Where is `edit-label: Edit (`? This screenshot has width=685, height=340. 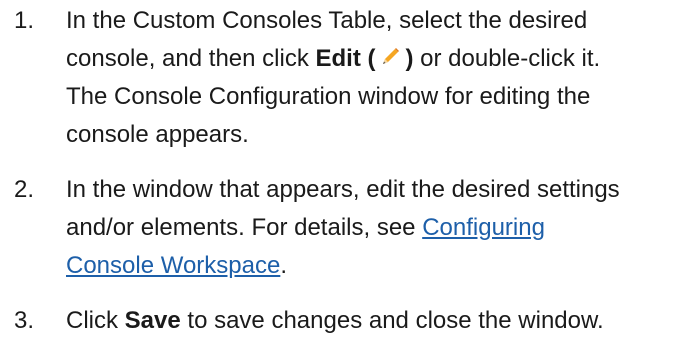
edit-label: Edit ( is located at coordinates (345, 58).